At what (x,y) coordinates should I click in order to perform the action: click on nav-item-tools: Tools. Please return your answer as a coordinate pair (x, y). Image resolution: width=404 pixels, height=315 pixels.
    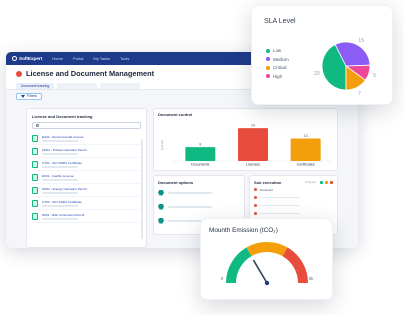
    Looking at the image, I should click on (124, 58).